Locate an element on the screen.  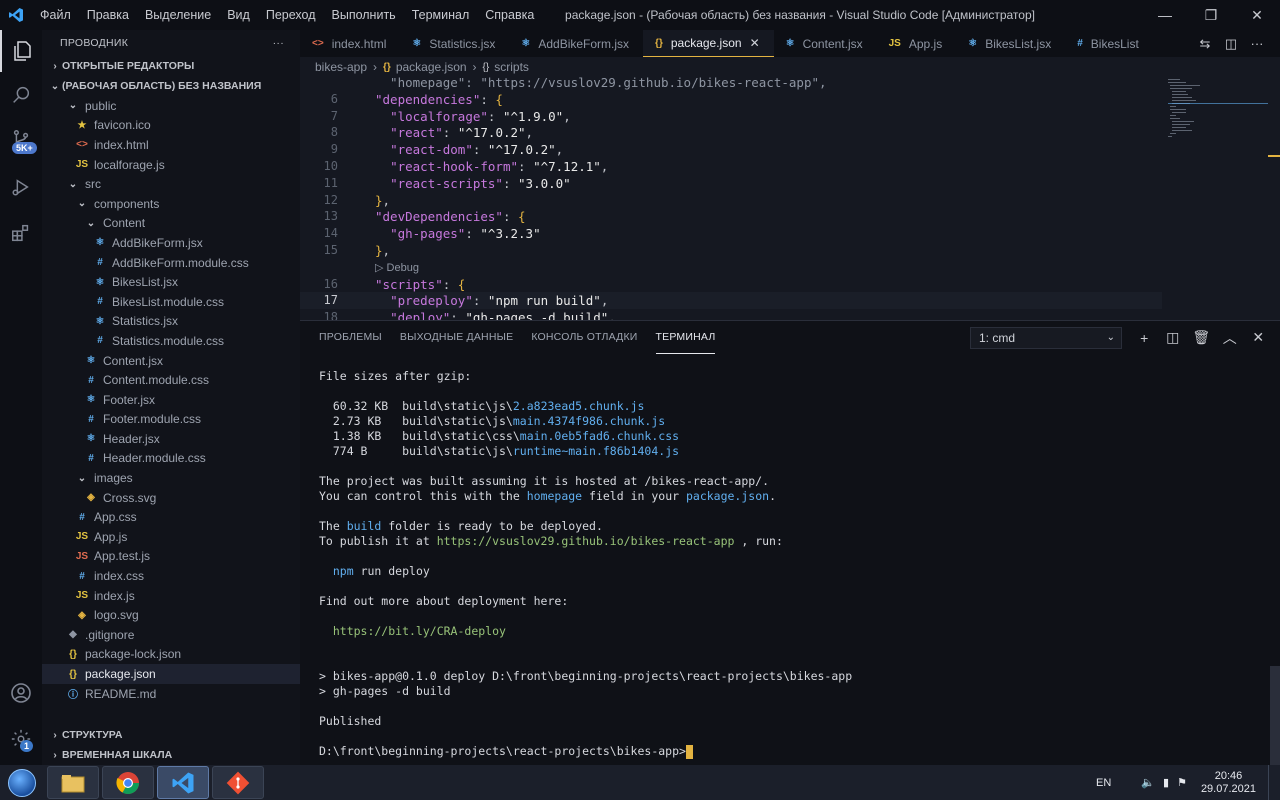
close-panel-icon: ✕ is located at coordinates (1258, 337).